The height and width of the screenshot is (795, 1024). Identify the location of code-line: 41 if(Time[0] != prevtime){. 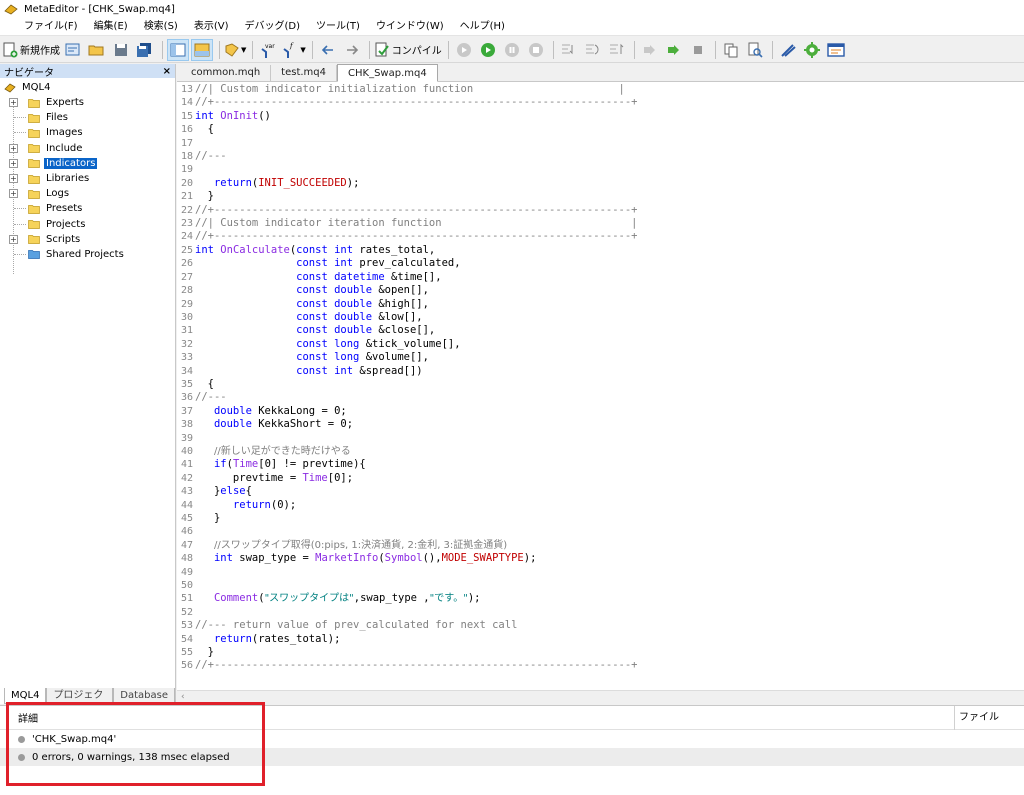
(600, 464).